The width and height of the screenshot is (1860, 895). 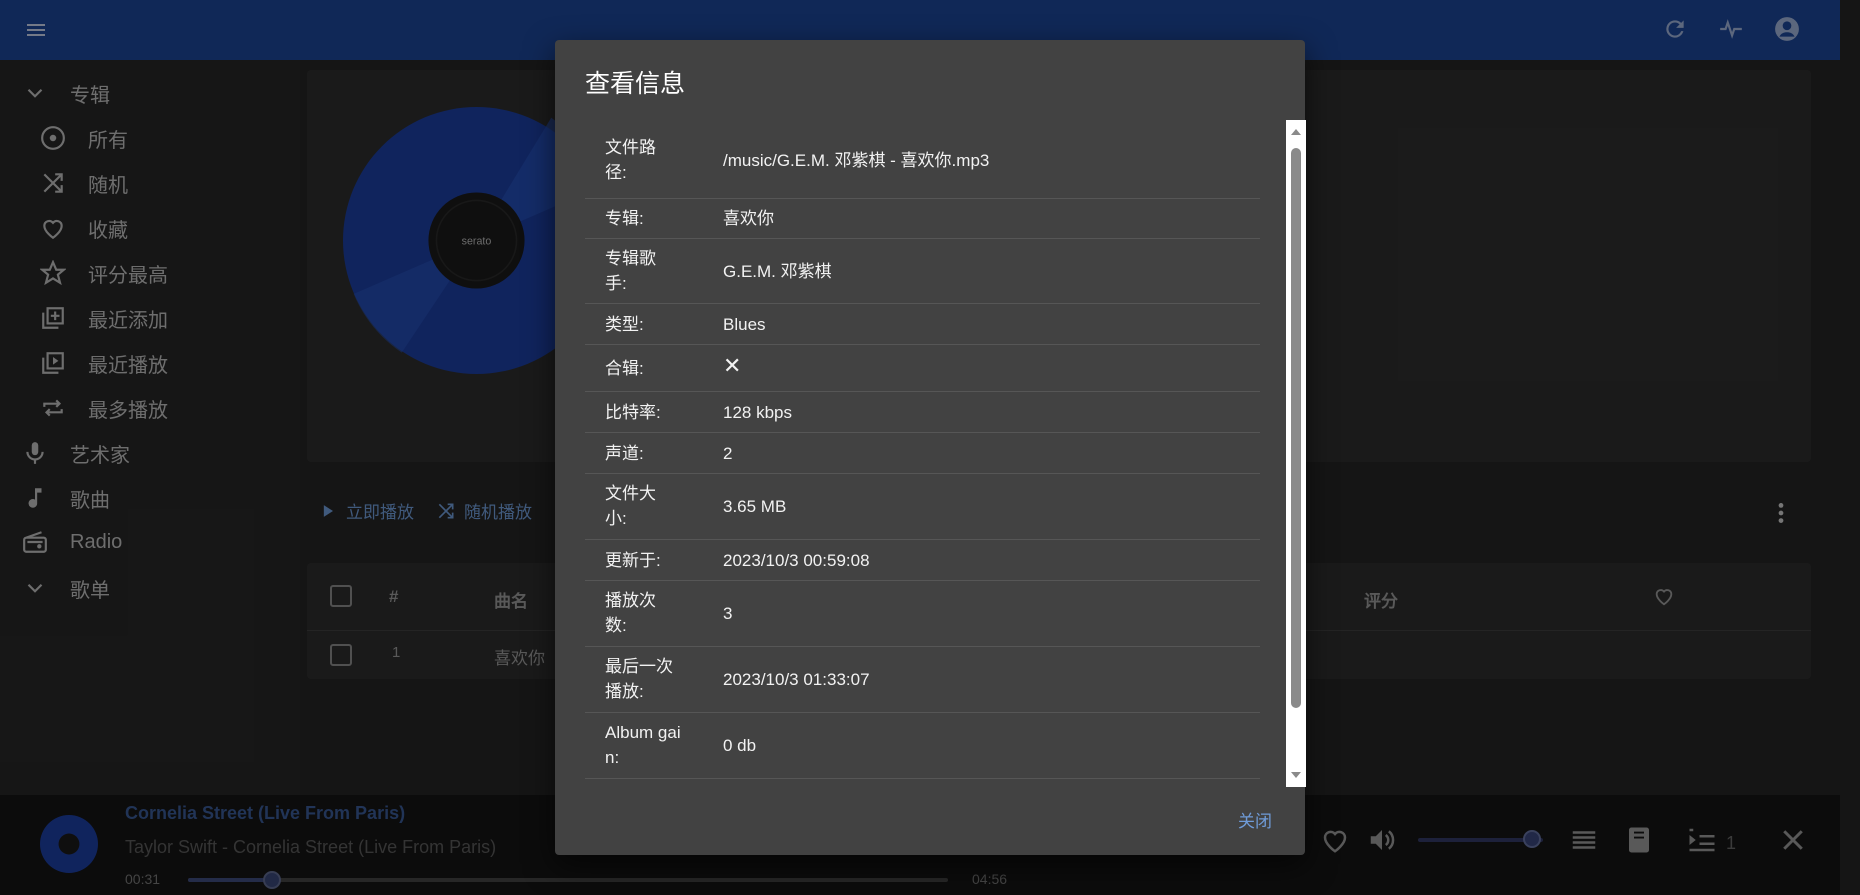 What do you see at coordinates (624, 453) in the screenshot?
I see `info-label: 声道:` at bounding box center [624, 453].